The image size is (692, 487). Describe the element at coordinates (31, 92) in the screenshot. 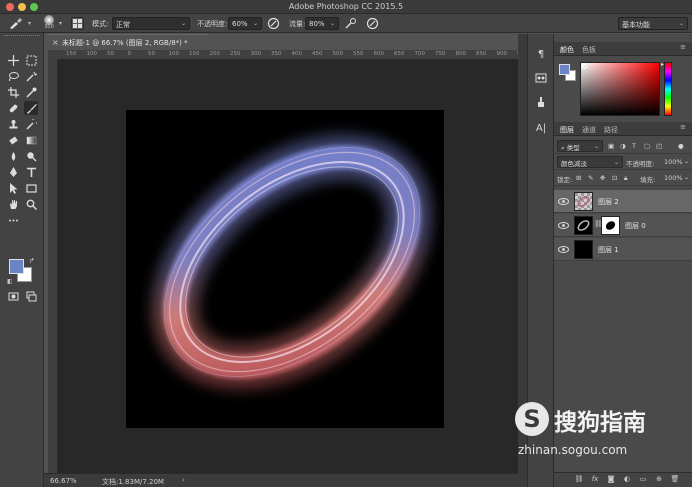

I see `eyedropper-tool` at that location.